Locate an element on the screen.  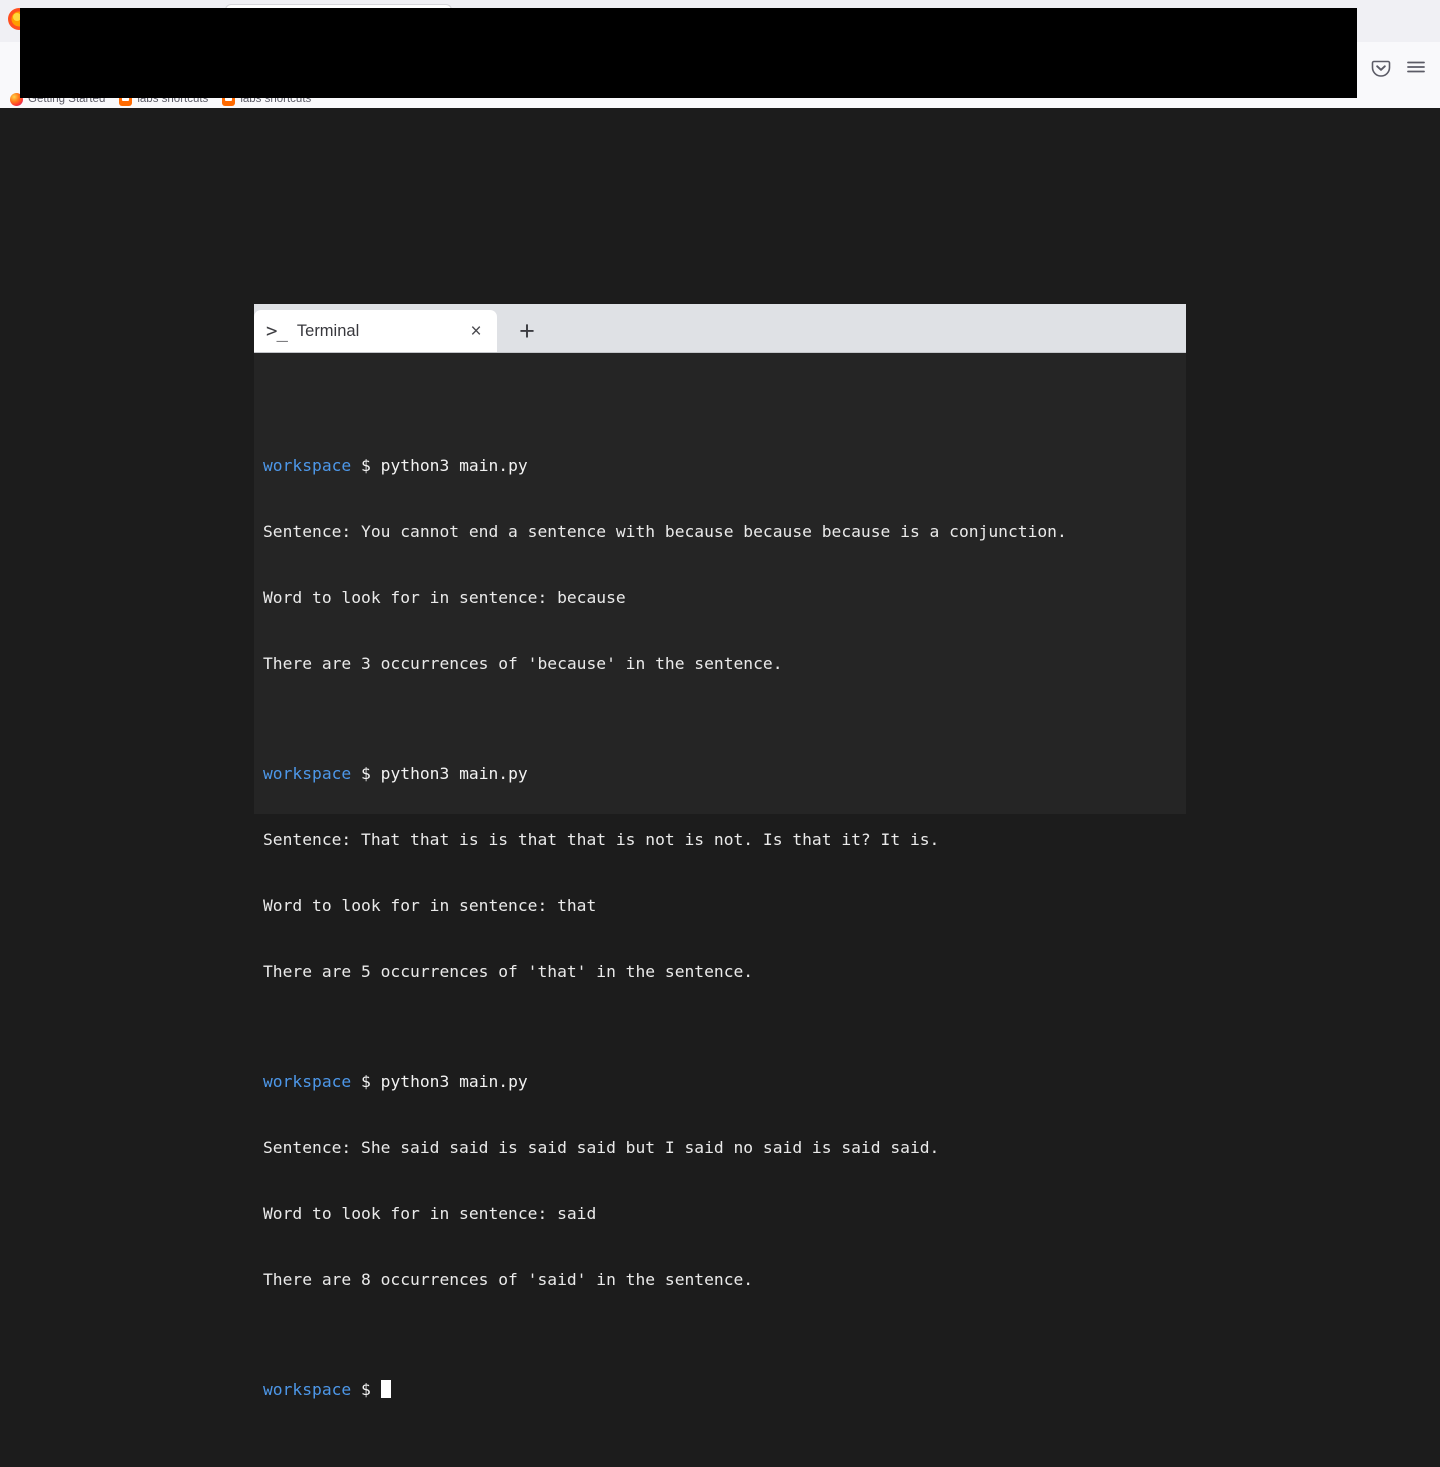
prompt-icon: >_ is located at coordinates (277, 330).